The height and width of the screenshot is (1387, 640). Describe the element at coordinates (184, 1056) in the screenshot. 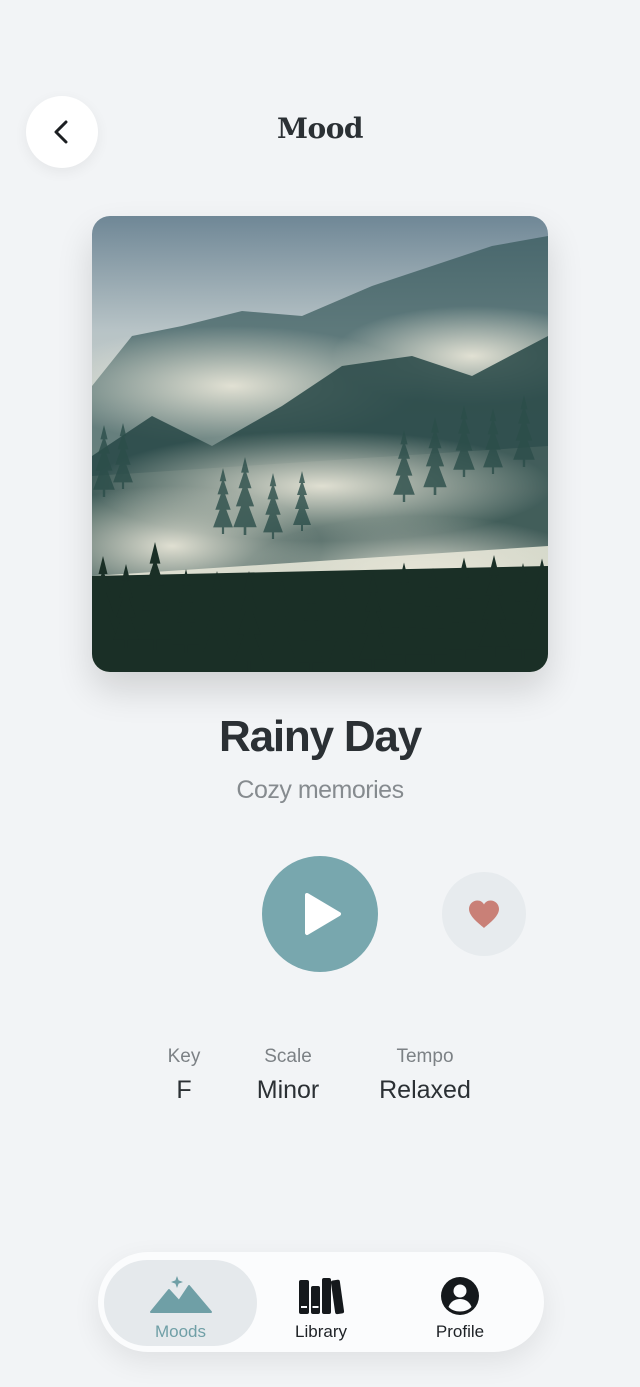

I see `attribute-label: Key` at that location.